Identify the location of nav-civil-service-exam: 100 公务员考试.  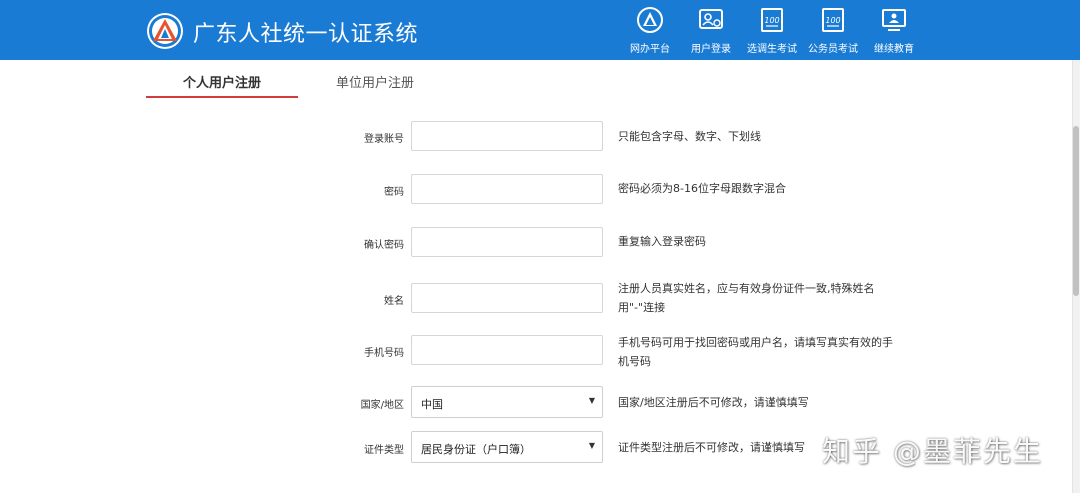
(833, 30).